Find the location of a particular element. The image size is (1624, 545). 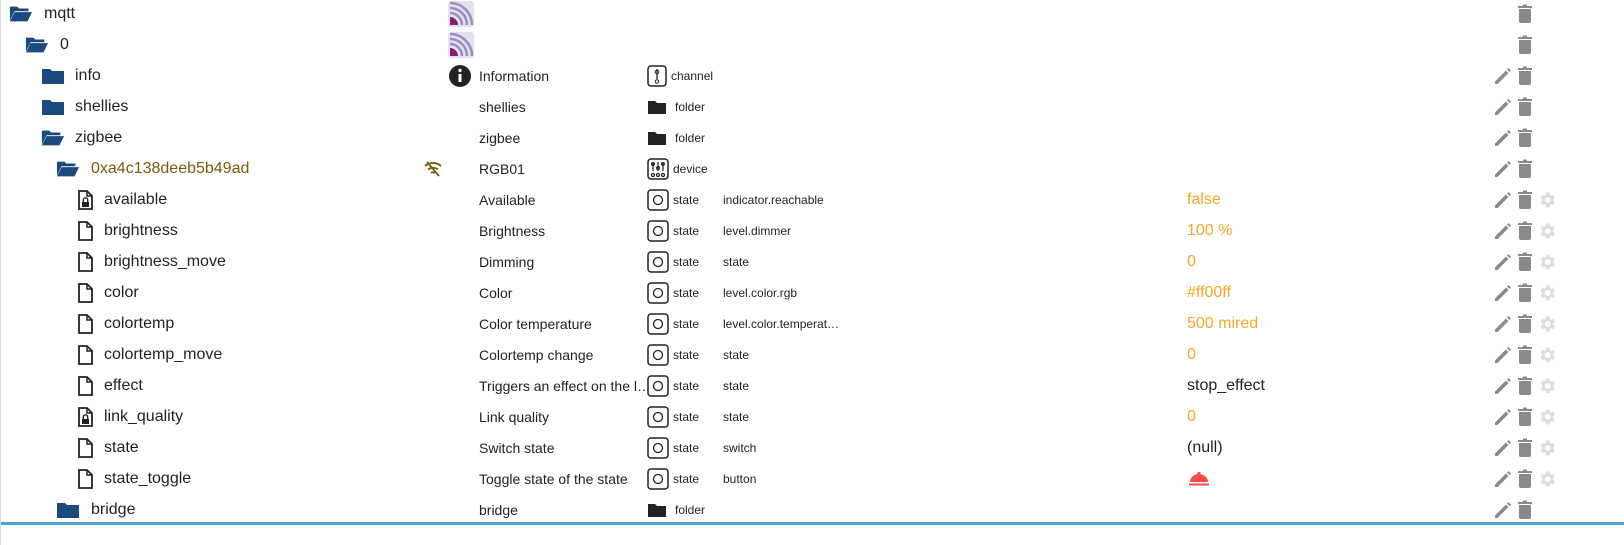

tree-row: shellies shellies folder is located at coordinates (812, 106).